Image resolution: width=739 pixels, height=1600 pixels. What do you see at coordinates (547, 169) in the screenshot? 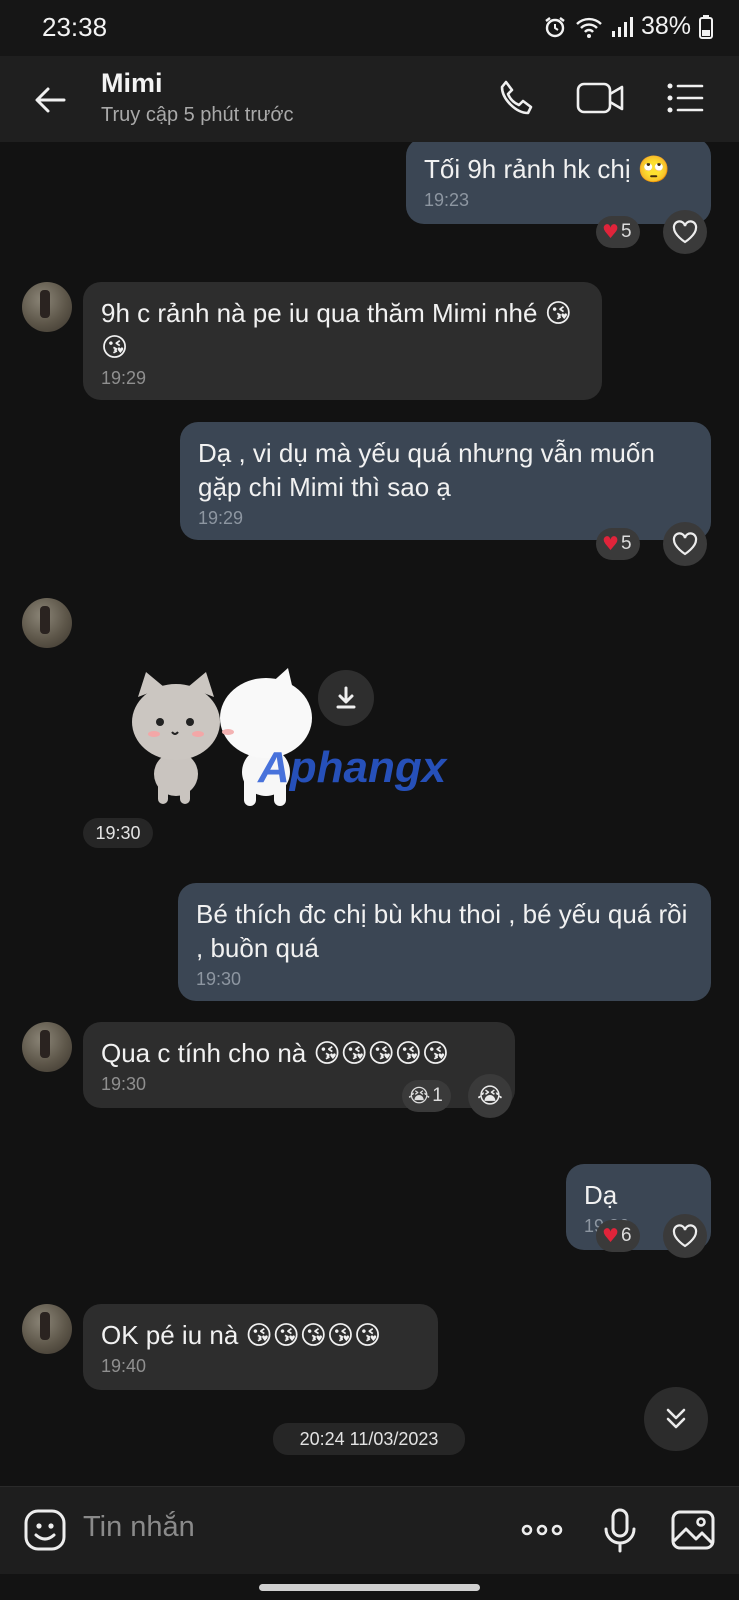
I see `message-text: Tối 9h rảnh hk chị 🙄` at bounding box center [547, 169].